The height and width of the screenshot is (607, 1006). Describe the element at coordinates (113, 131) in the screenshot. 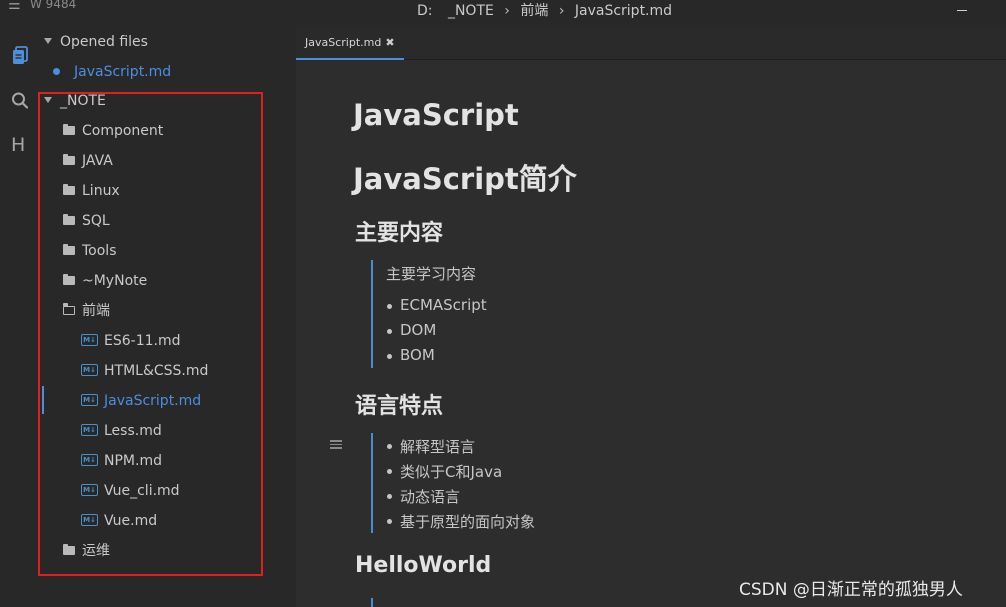

I see `folder-component: Component` at that location.